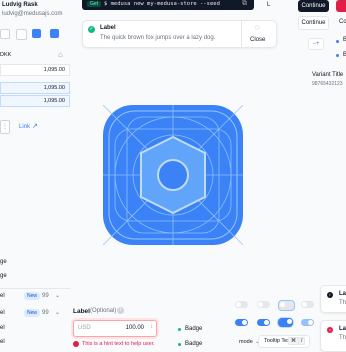  Describe the element at coordinates (333, 336) in the screenshot. I see `alert-card: × La Th` at that location.